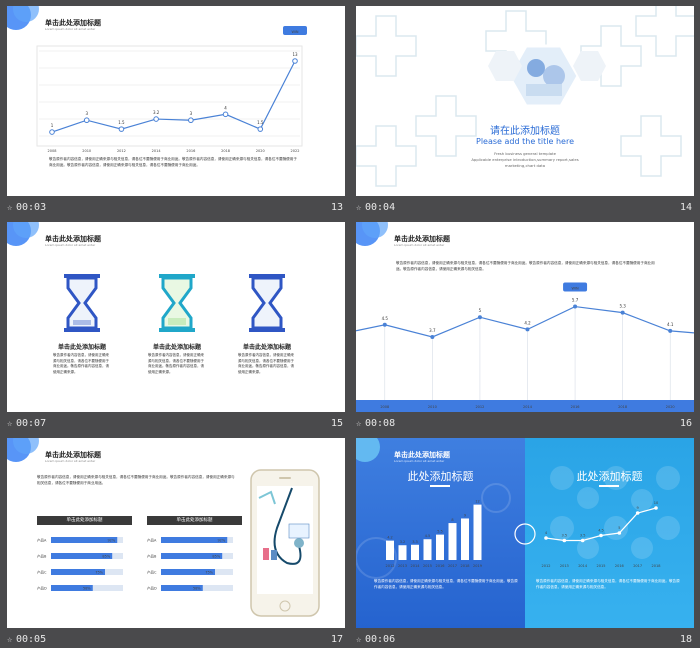 The image size is (700, 648). I want to click on slide-number: 14, so click(685, 207).